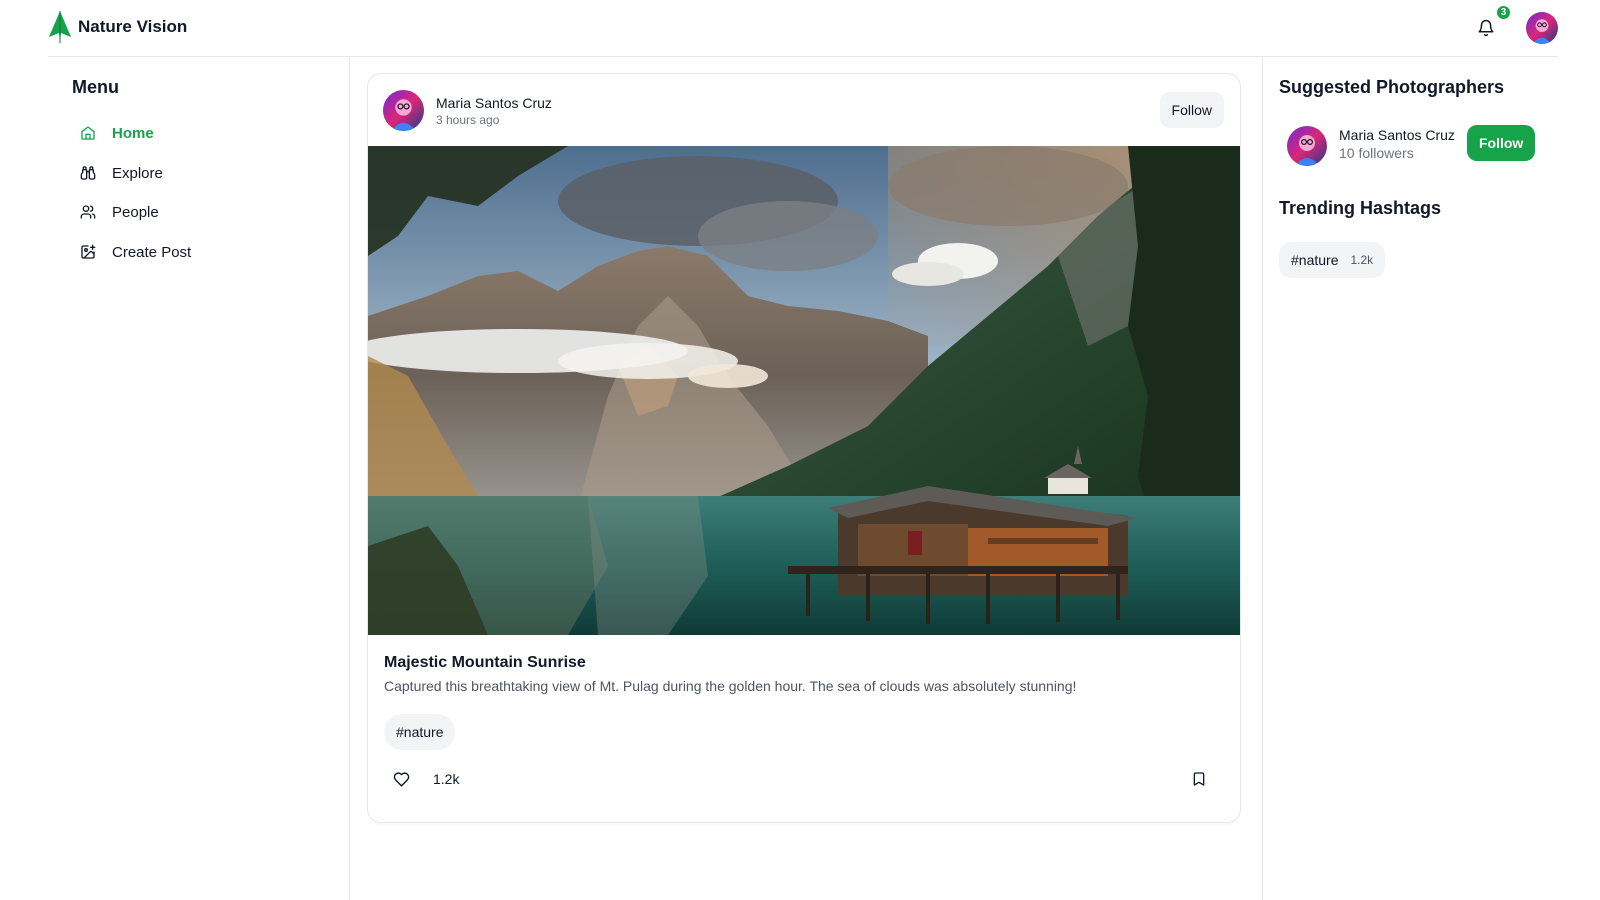 Image resolution: width=1600 pixels, height=900 pixels. Describe the element at coordinates (197, 252) in the screenshot. I see `sidebar-item-create-post: Create Post` at that location.